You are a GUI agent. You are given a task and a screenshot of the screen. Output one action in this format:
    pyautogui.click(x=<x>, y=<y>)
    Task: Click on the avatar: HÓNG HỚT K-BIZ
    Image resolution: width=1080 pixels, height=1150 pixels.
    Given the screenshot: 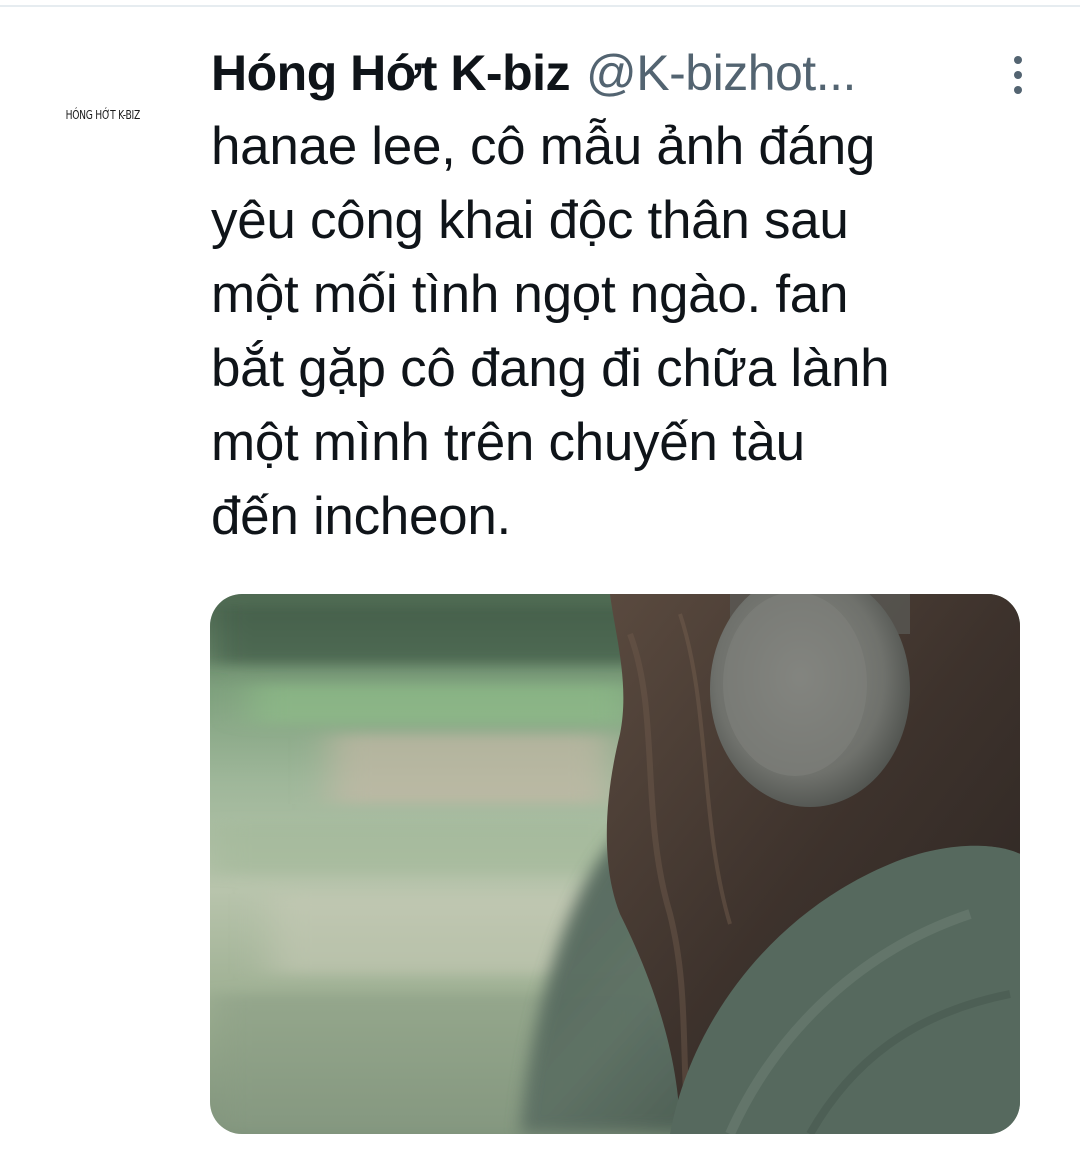 What is the action you would take?
    pyautogui.click(x=103, y=115)
    